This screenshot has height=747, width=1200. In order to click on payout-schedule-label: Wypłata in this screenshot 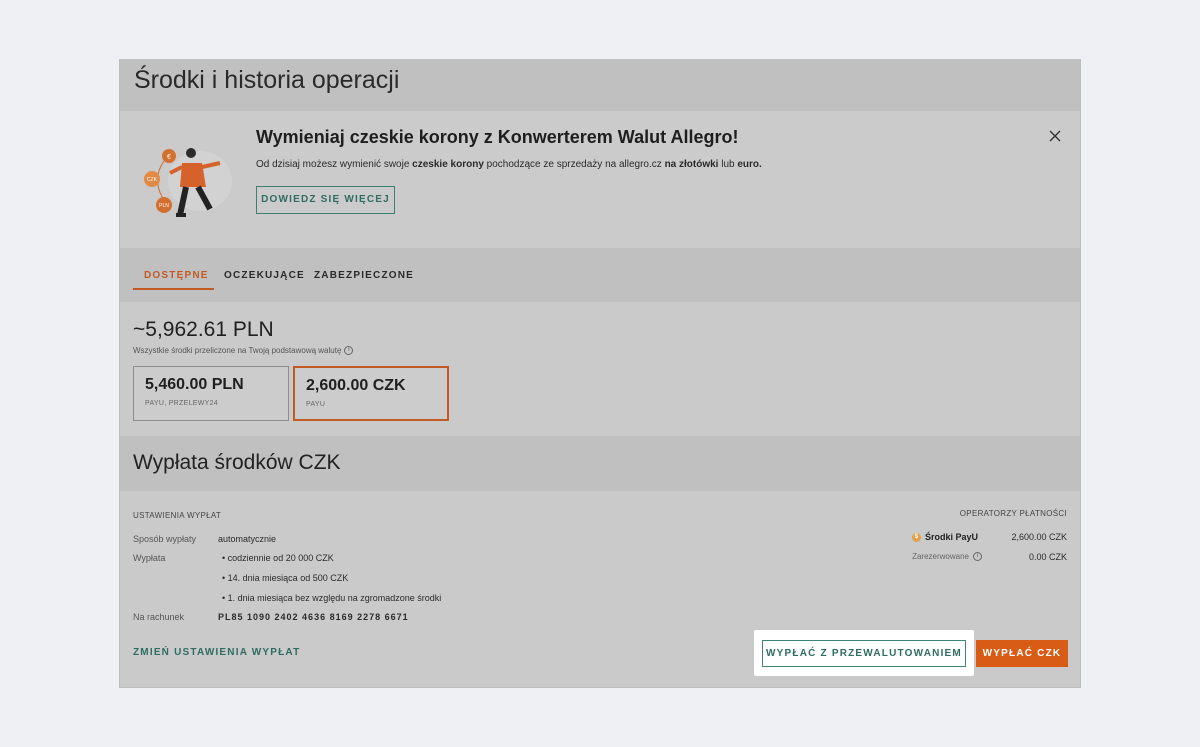, I will do `click(149, 558)`.